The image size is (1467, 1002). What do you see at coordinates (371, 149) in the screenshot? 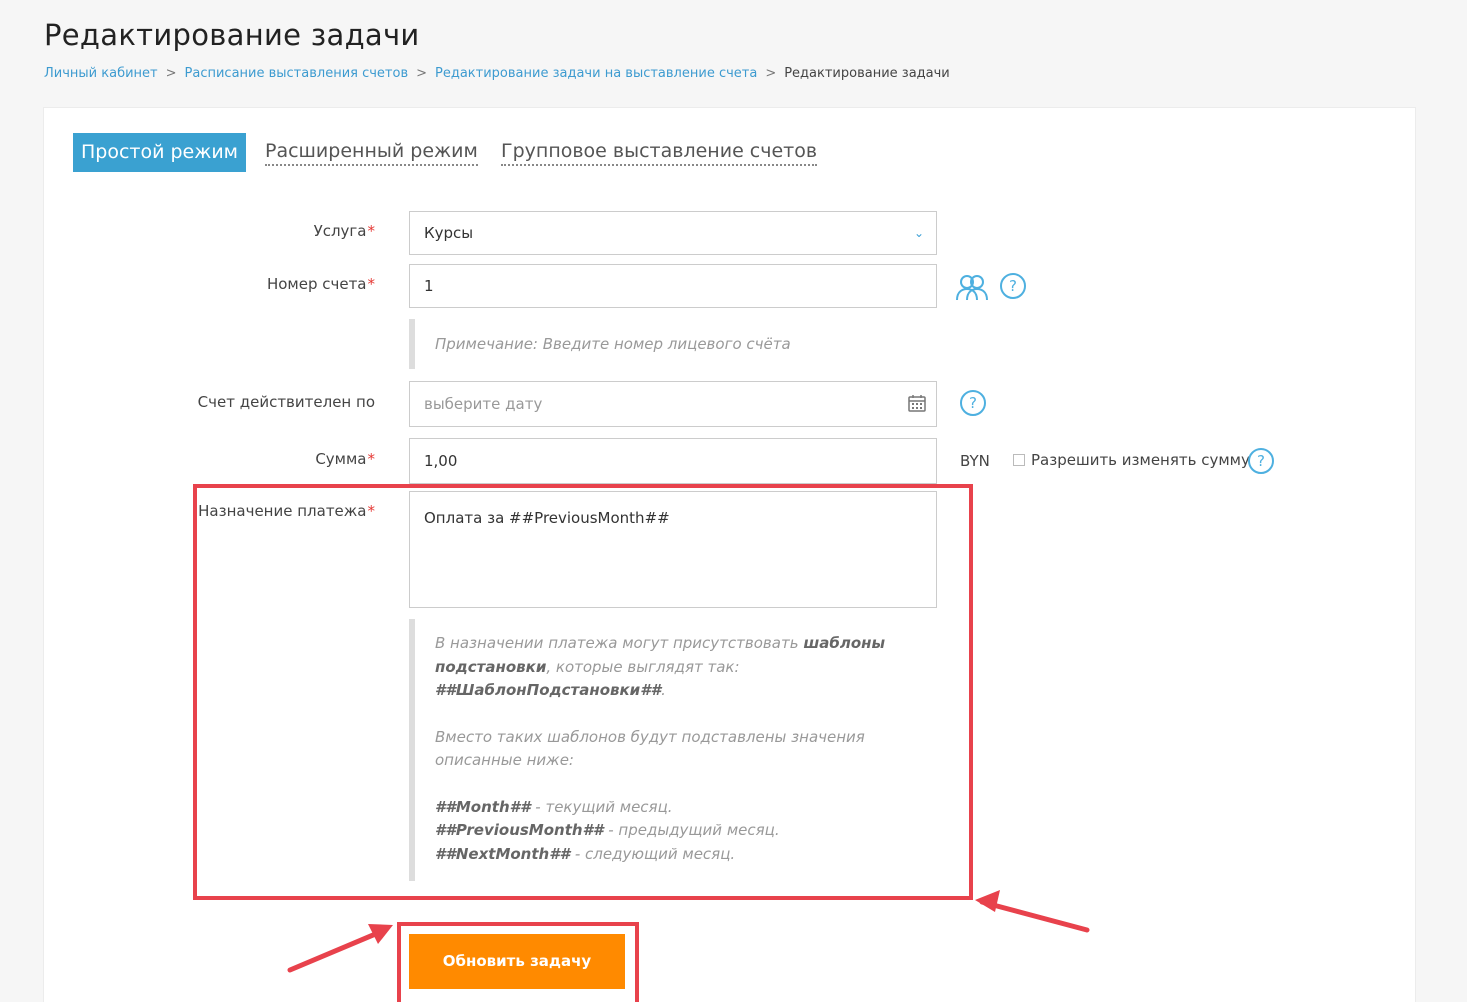
I see `tab-advanced-mode: Расширенный режим` at bounding box center [371, 149].